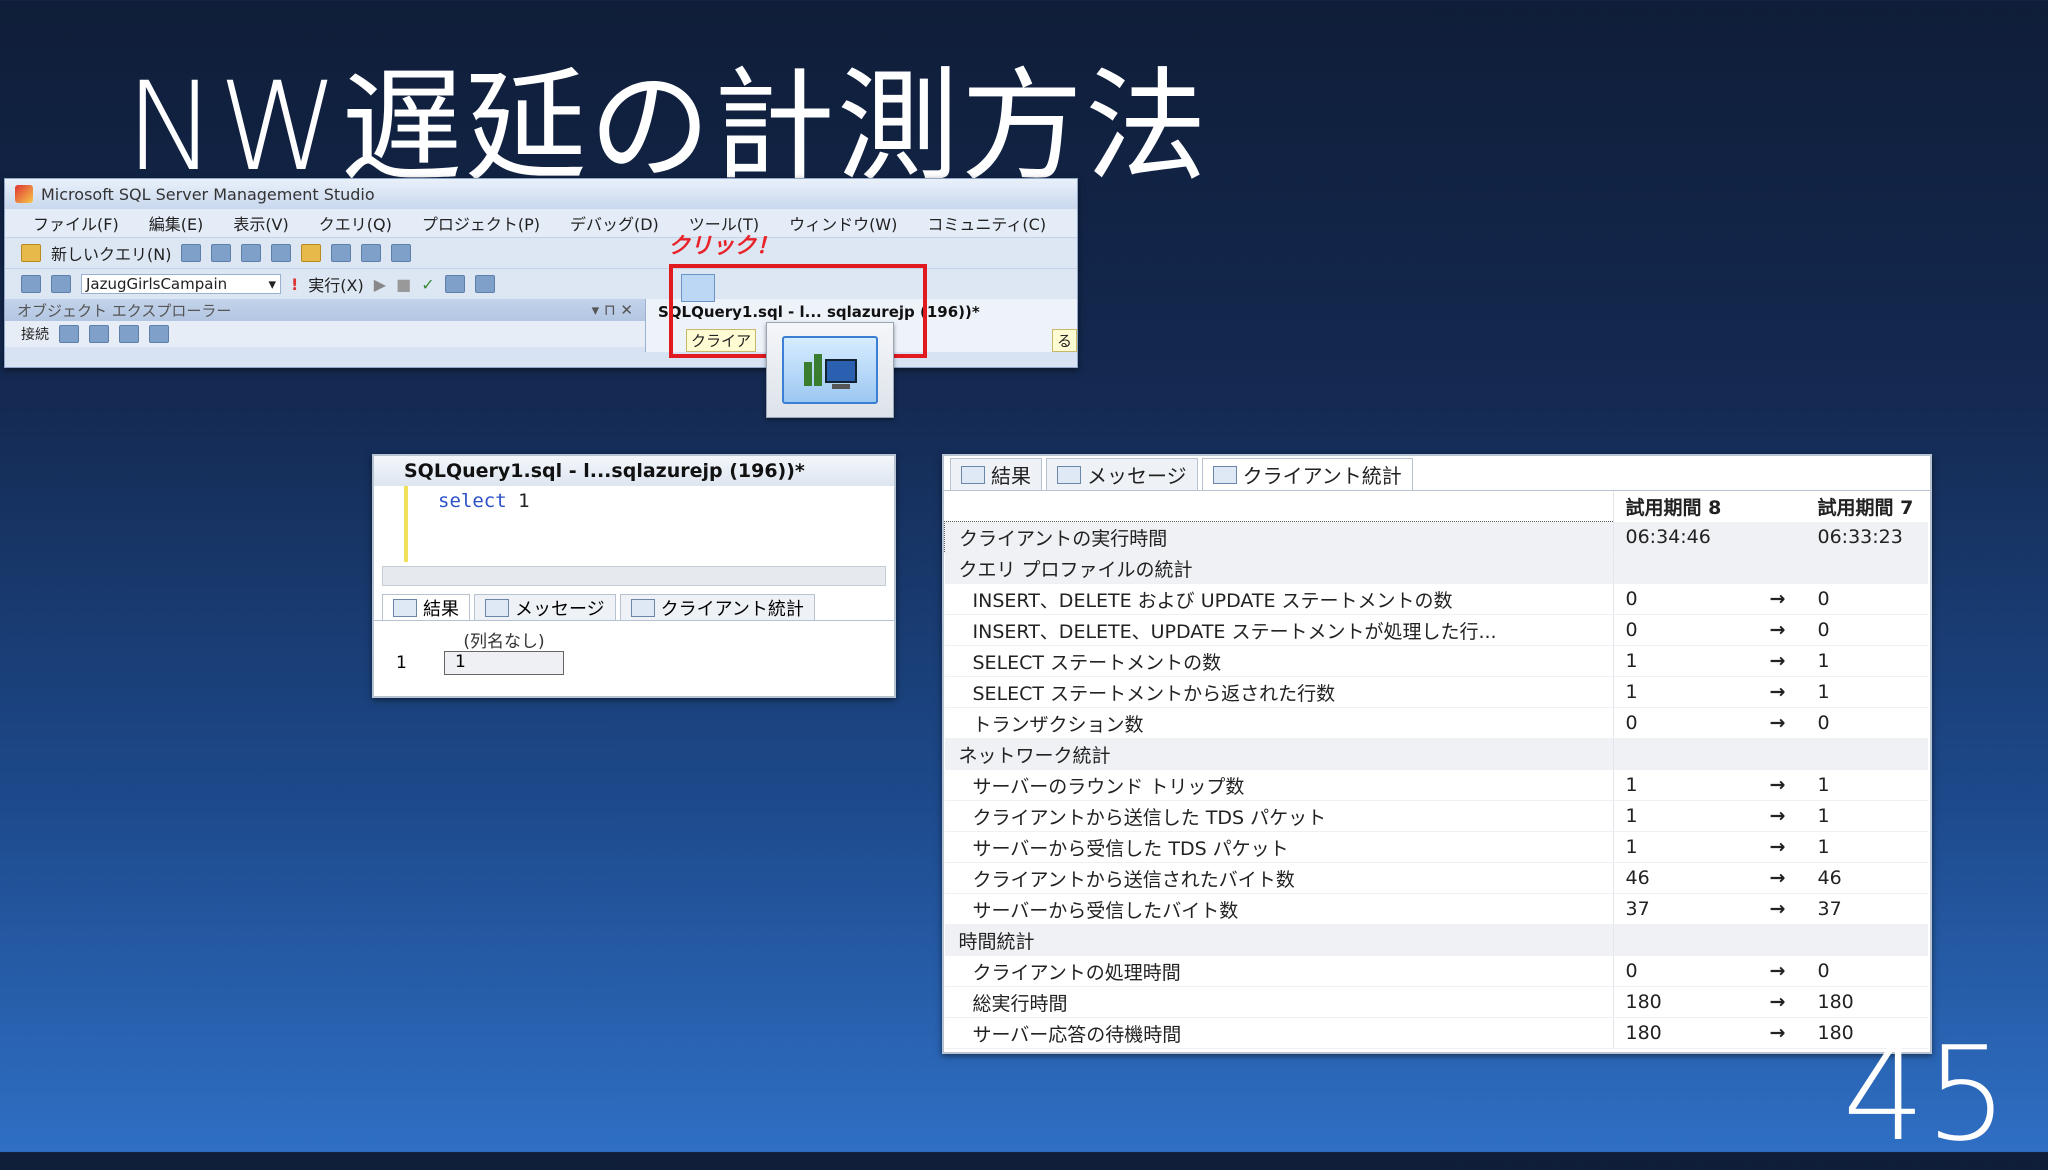 This screenshot has height=1170, width=2048. What do you see at coordinates (612, 310) in the screenshot?
I see `close-icon: ▾ ⊓ ✕` at bounding box center [612, 310].